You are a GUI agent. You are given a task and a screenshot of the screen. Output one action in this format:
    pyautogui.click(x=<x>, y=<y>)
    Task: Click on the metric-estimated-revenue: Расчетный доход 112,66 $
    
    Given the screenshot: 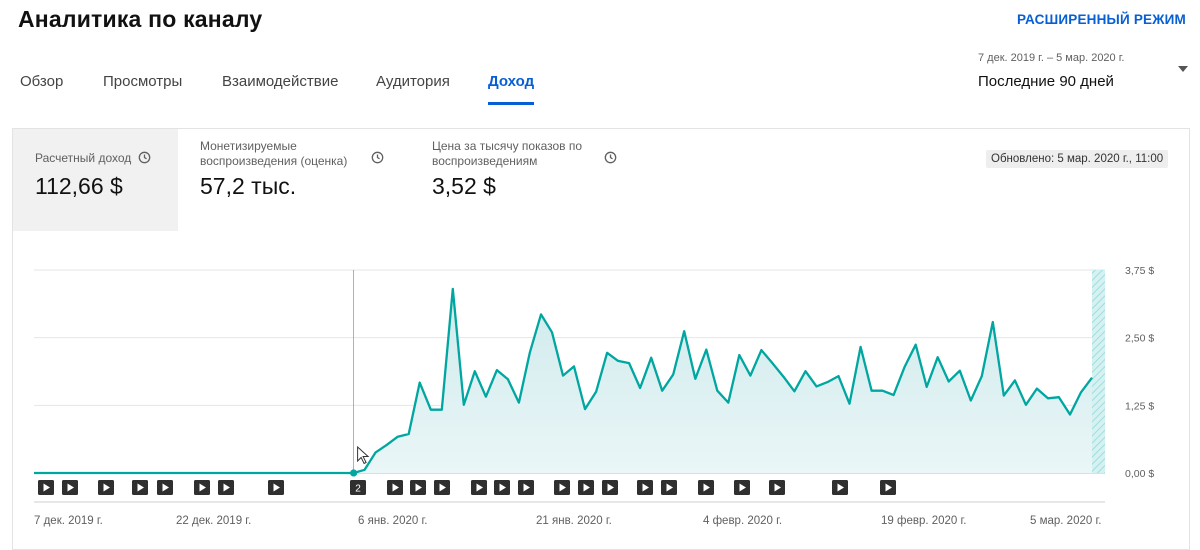 What is the action you would take?
    pyautogui.click(x=95, y=180)
    